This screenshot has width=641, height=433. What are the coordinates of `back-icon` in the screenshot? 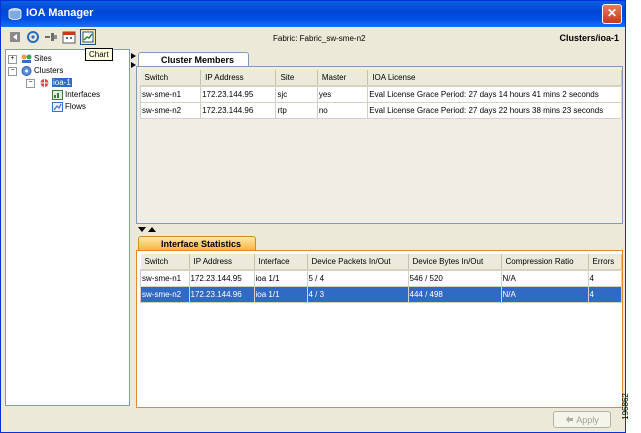 It's located at (15, 37).